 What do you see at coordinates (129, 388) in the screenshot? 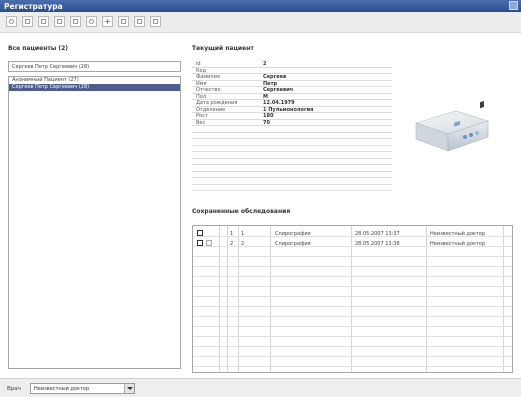
I see `chevron-down-icon` at bounding box center [129, 388].